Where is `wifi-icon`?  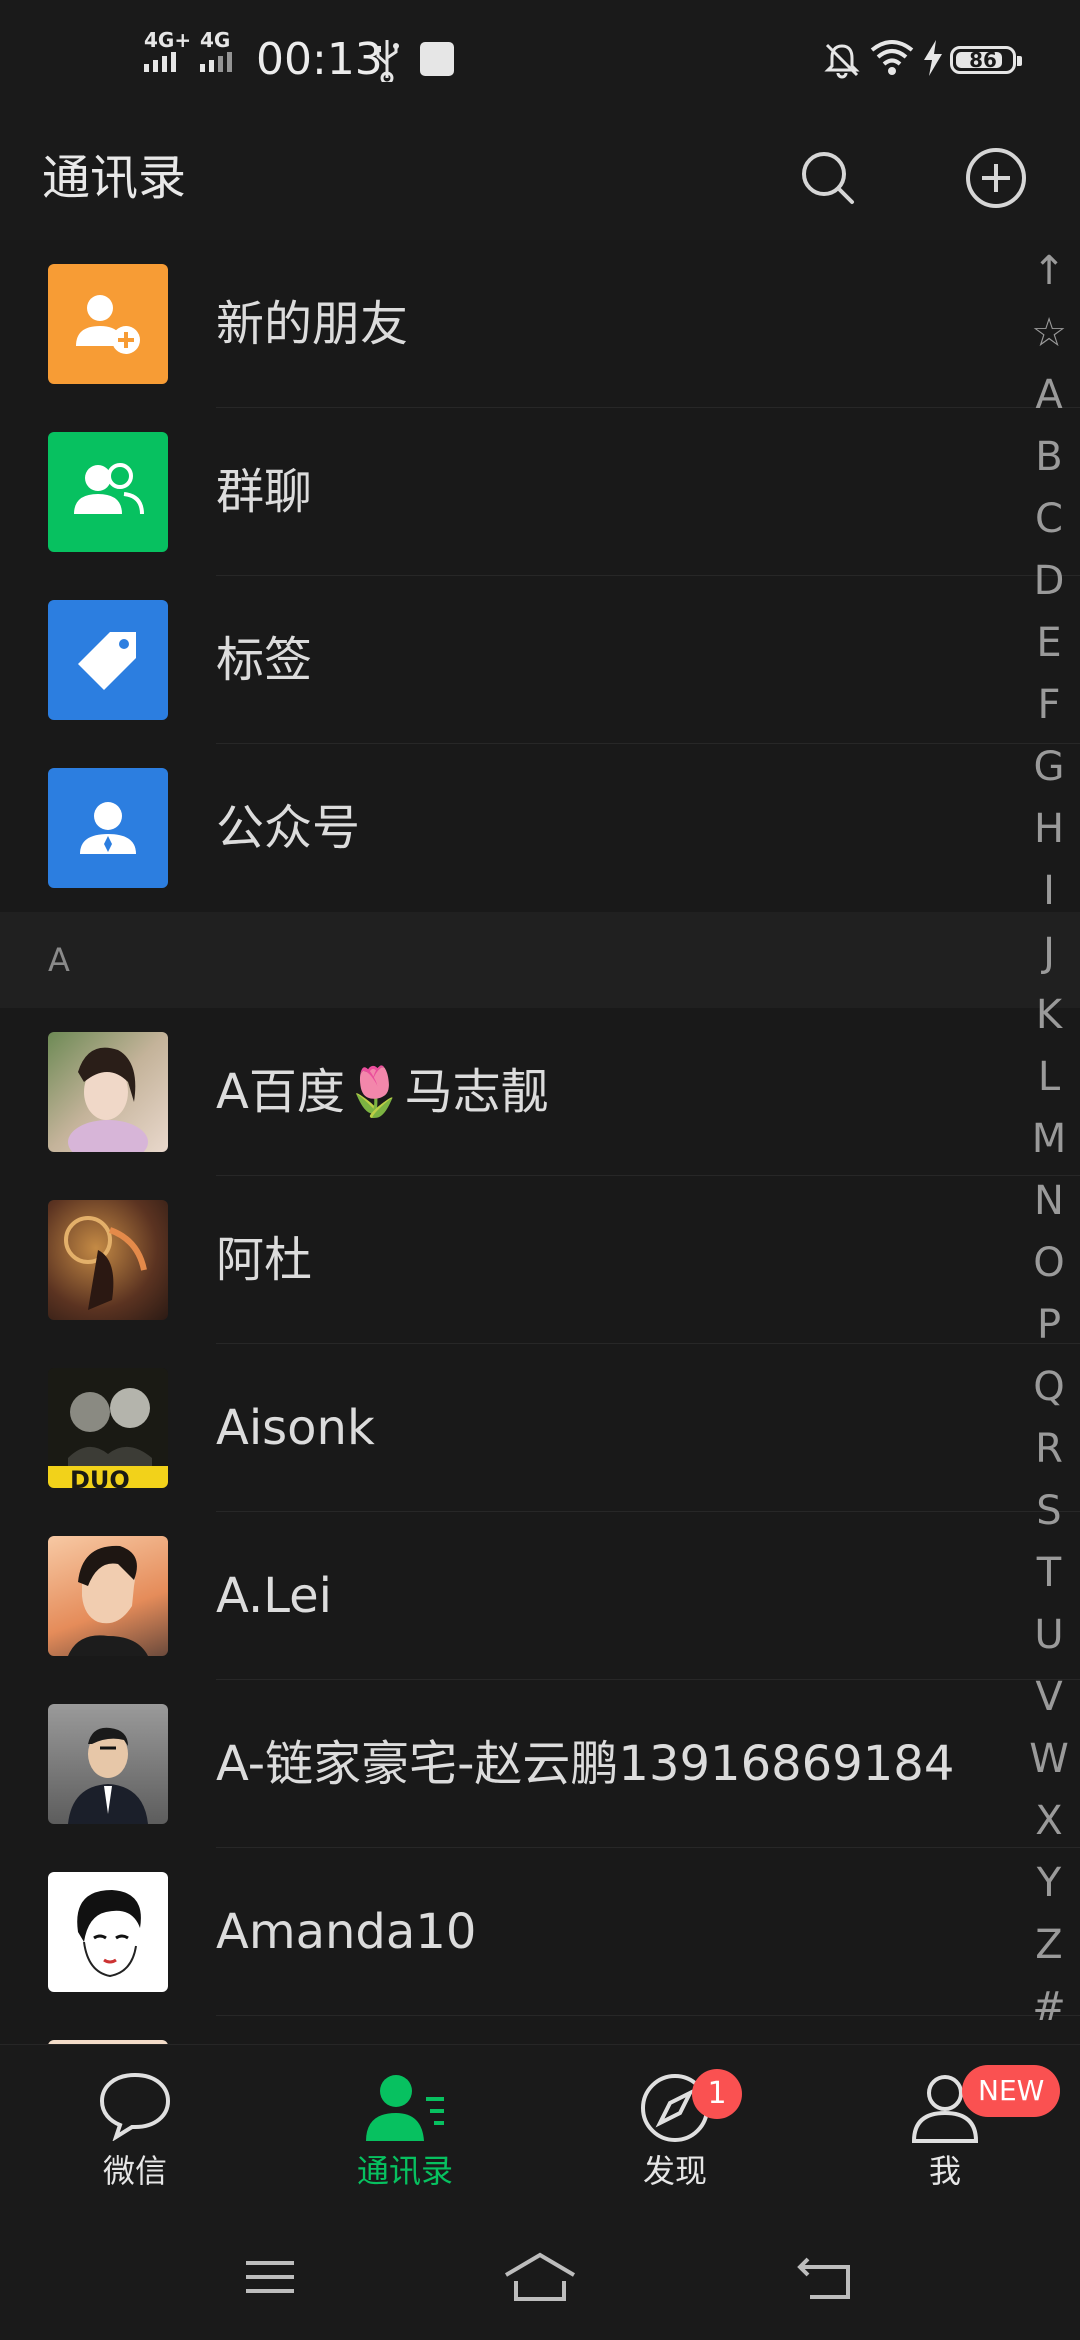
wifi-icon is located at coordinates (892, 59).